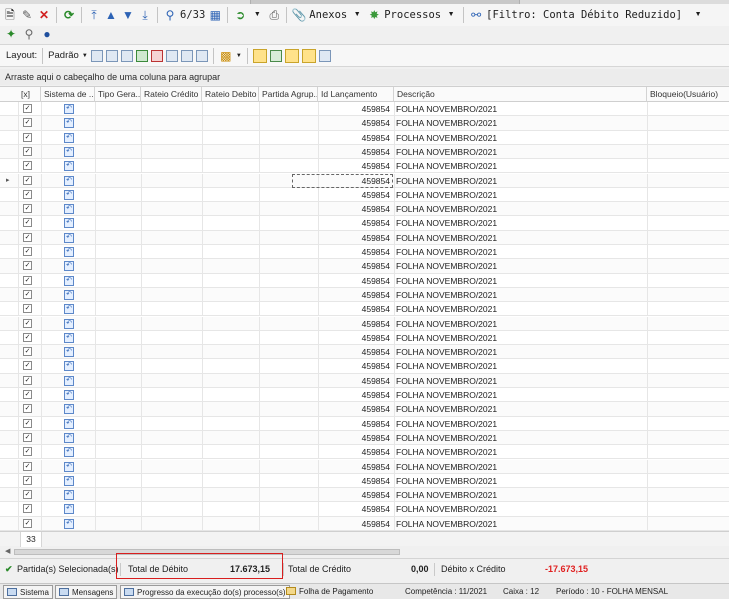 This screenshot has width=729, height=599. What do you see at coordinates (476, 15) in the screenshot?
I see `filter-icon: ⚯` at bounding box center [476, 15].